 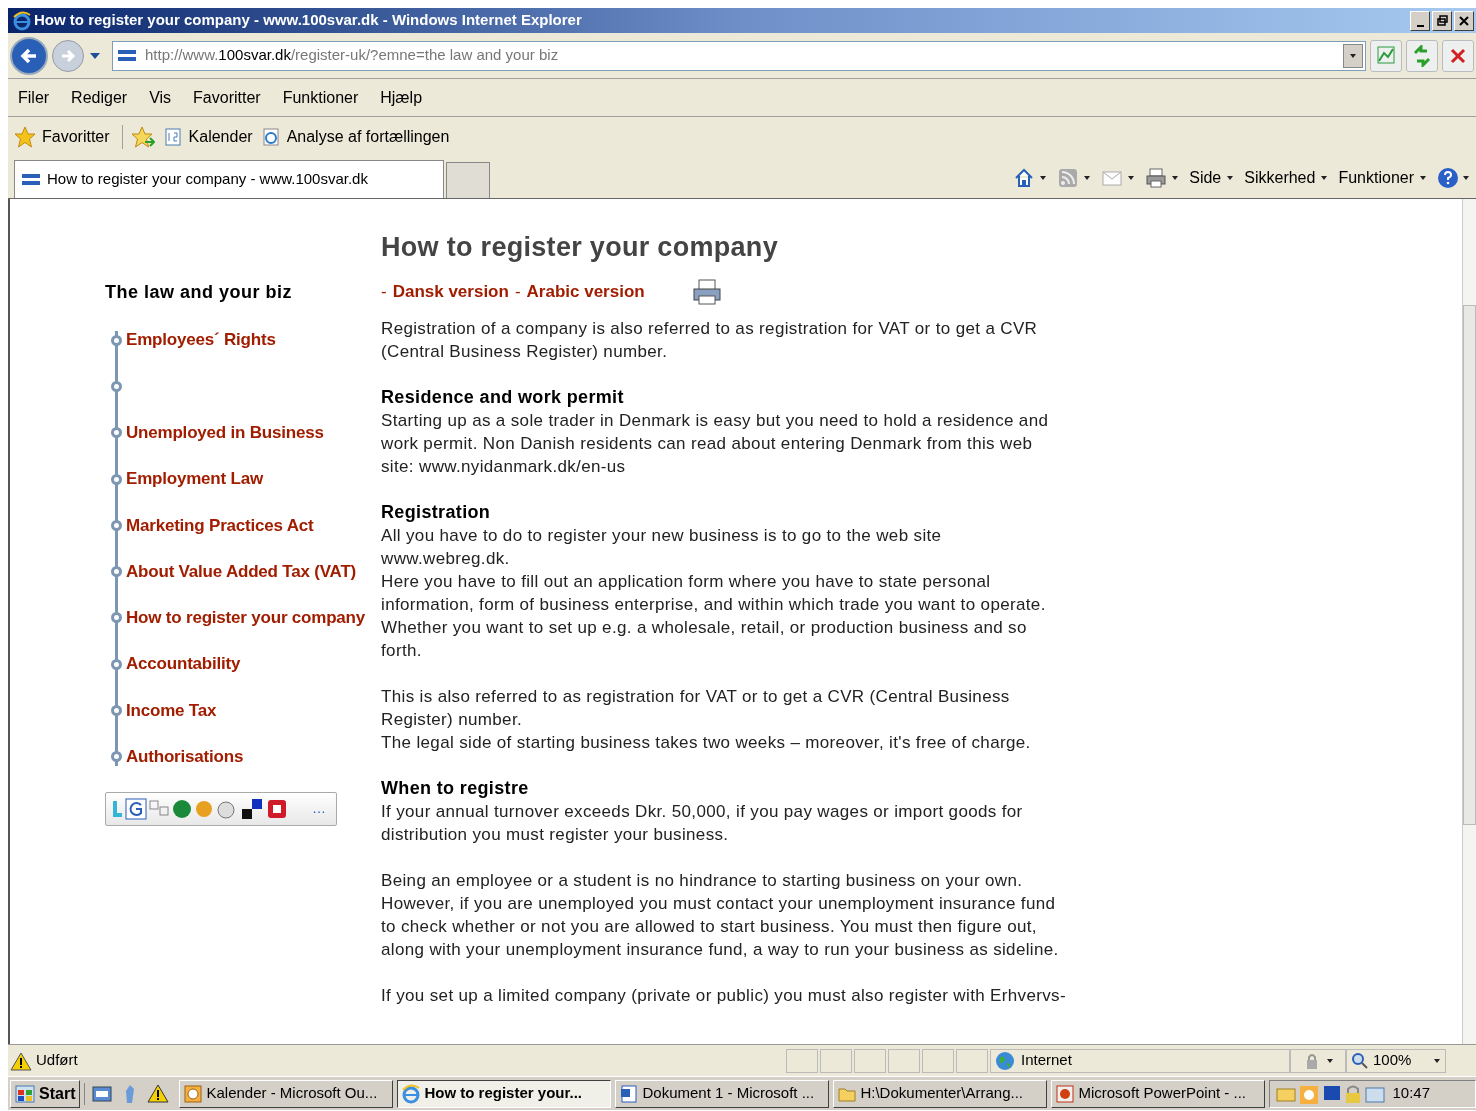 I want to click on minimize-button, so click(x=1420, y=20).